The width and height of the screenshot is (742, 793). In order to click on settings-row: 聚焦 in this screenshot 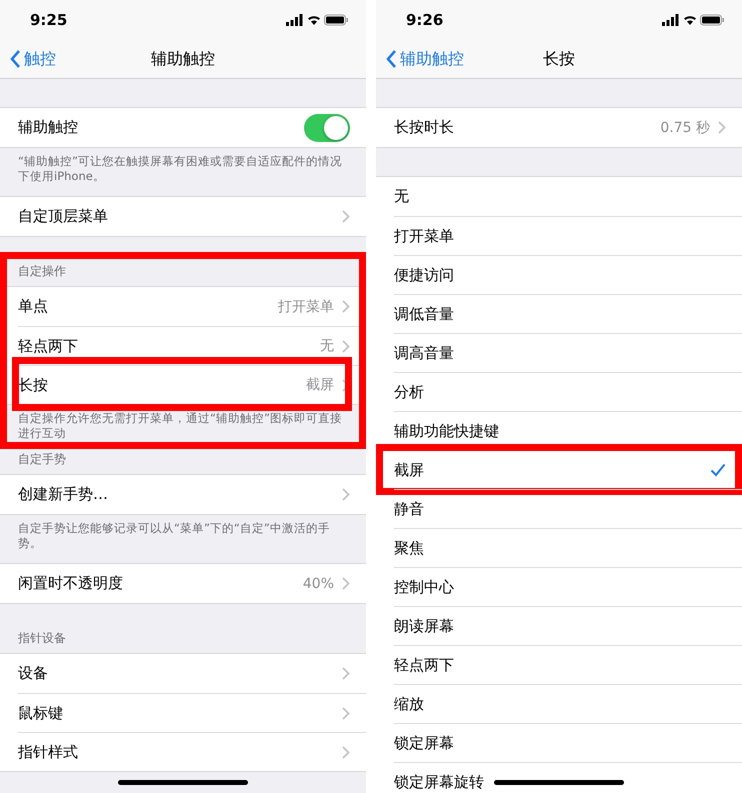, I will do `click(568, 547)`.